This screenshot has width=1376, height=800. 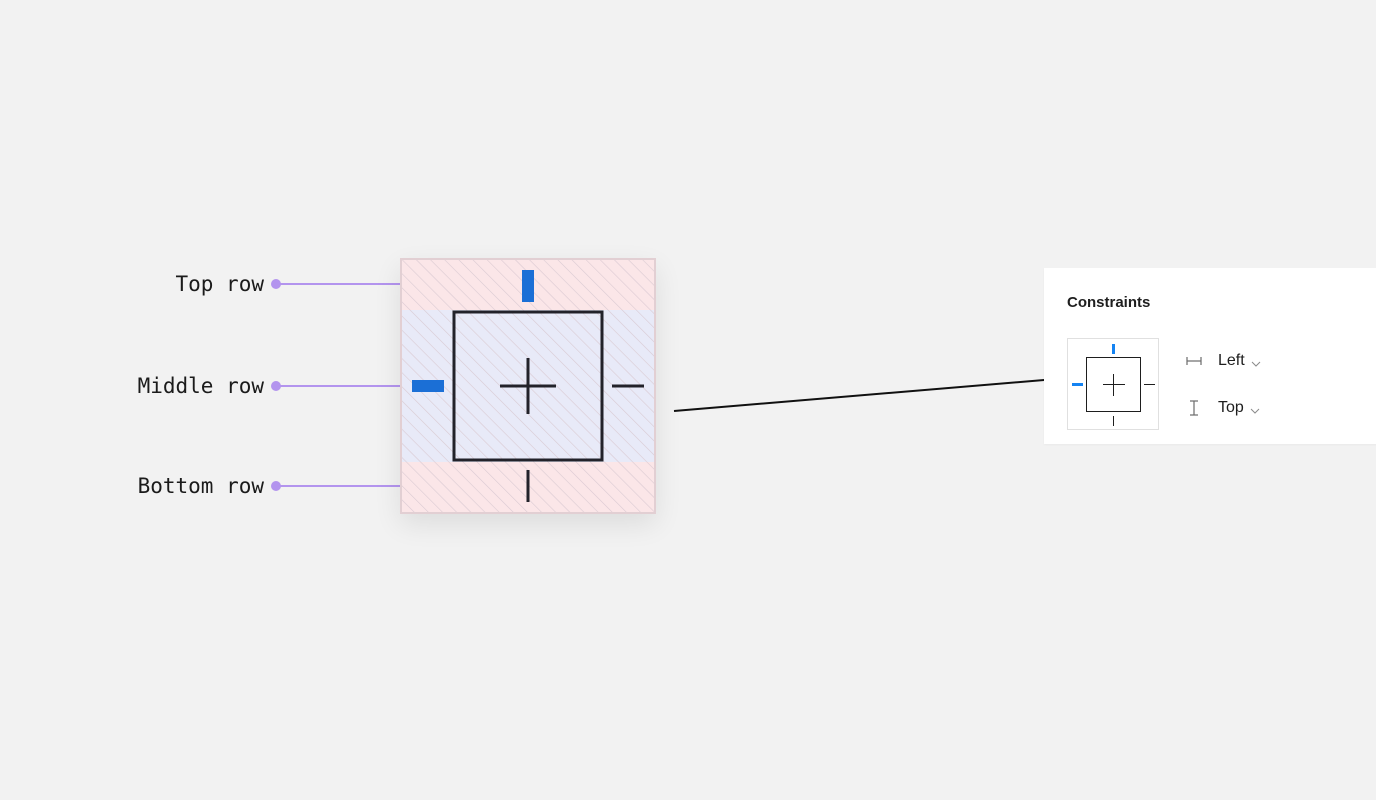 I want to click on widget-plus-horizontal, so click(x=1114, y=384).